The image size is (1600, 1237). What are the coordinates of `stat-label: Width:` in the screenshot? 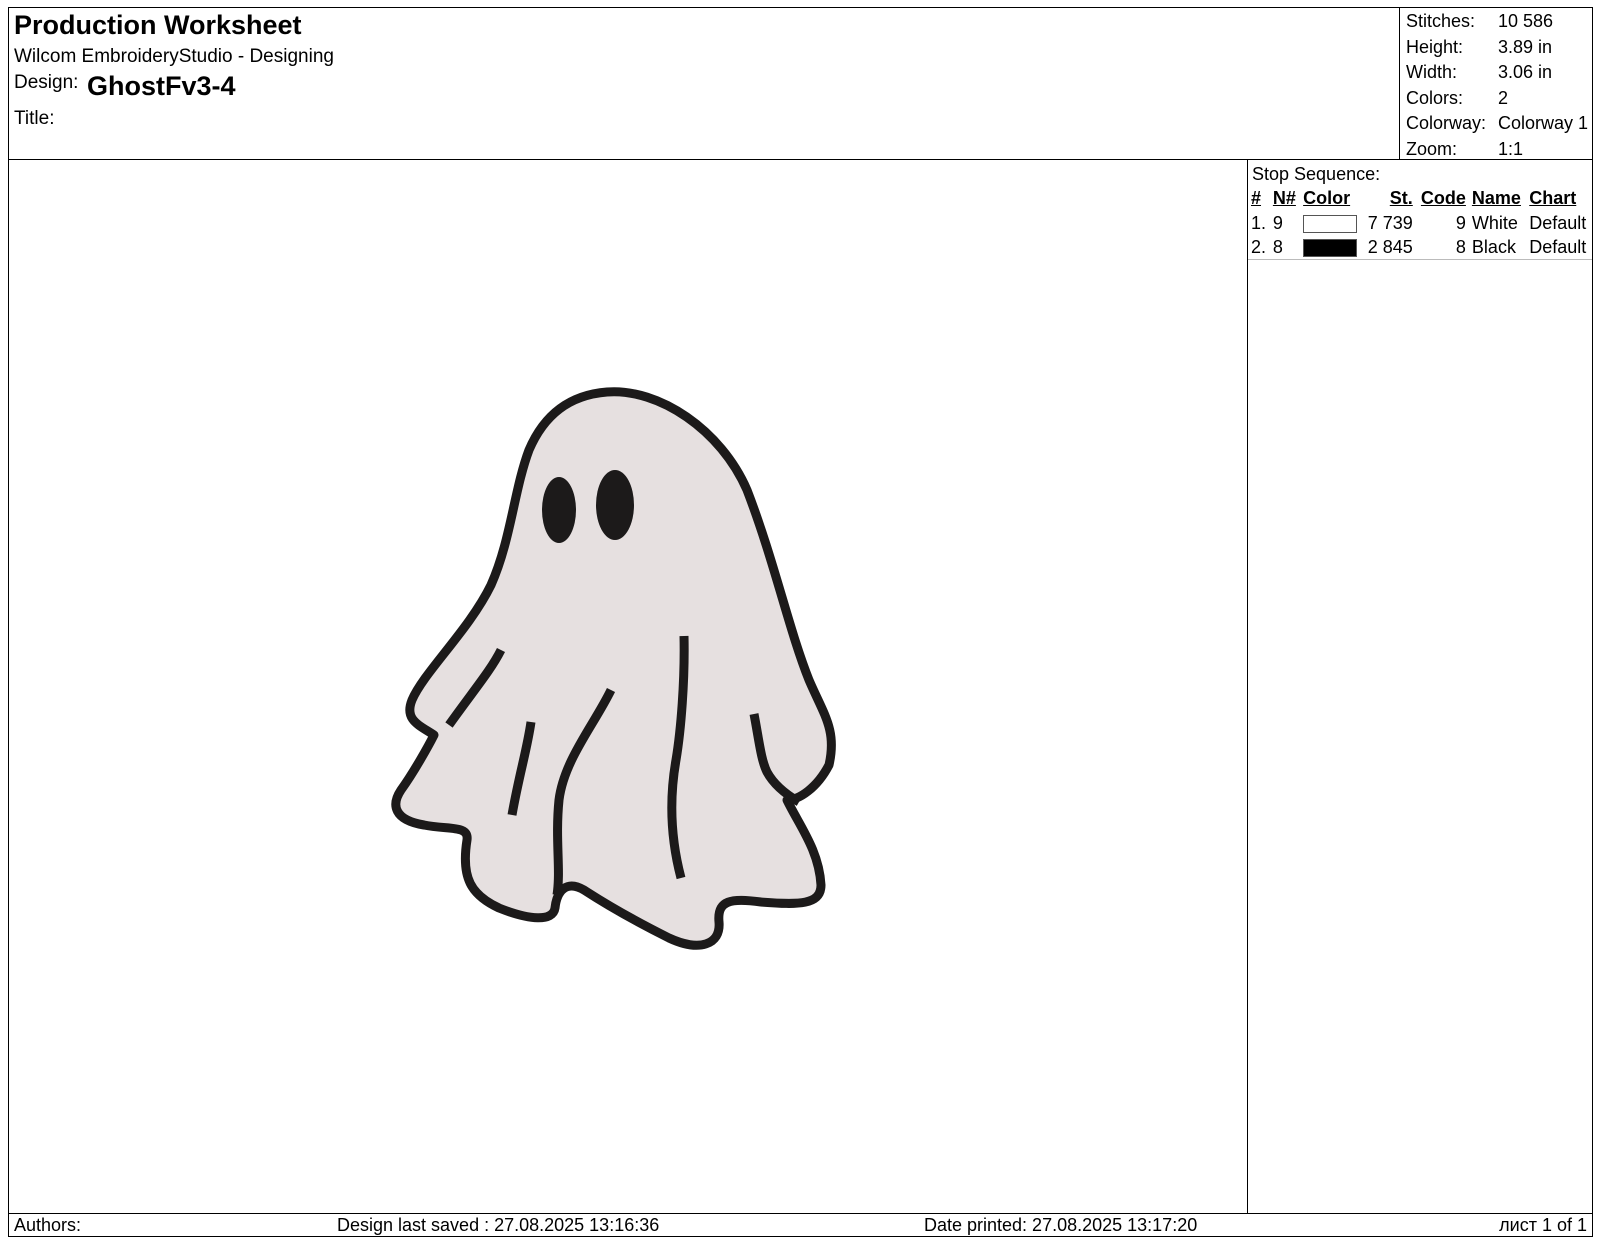 It's located at (1432, 72).